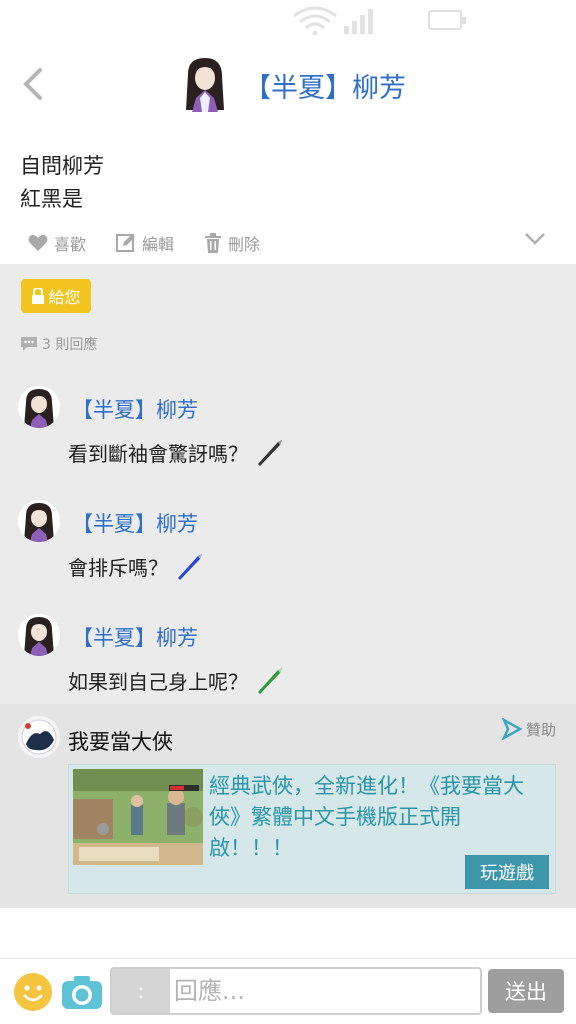 The width and height of the screenshot is (576, 1024). I want to click on trash-icon, so click(213, 243).